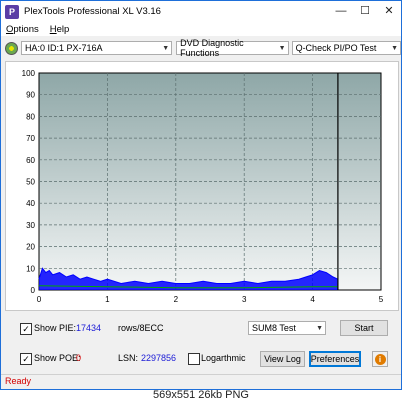  I want to click on status-bar: Ready, so click(201, 381).